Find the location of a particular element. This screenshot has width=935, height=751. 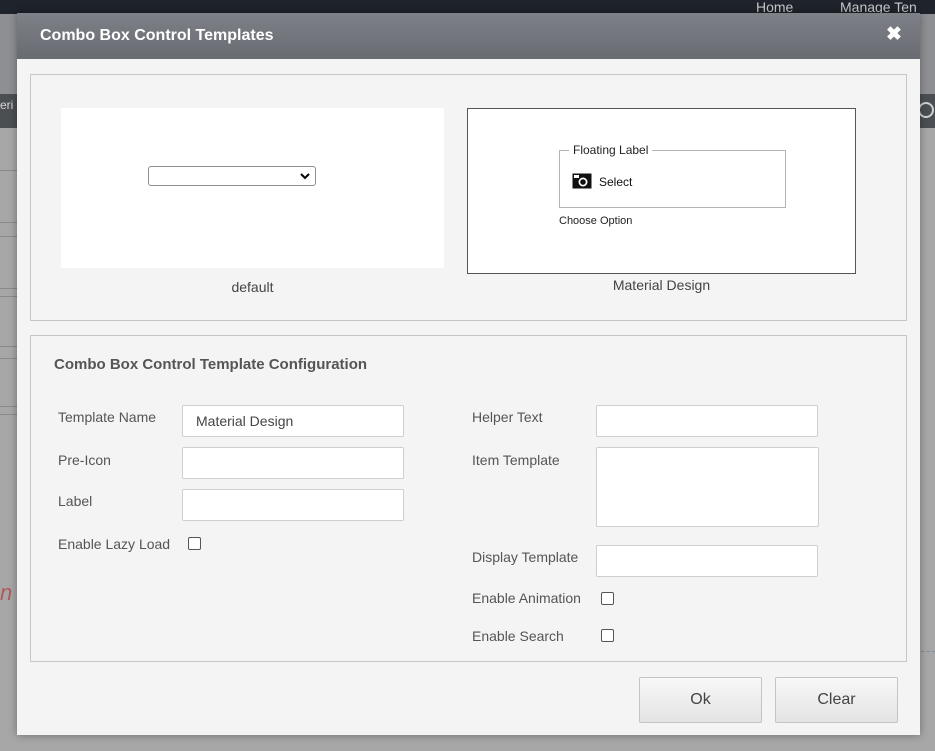

helper-text-input is located at coordinates (707, 421).